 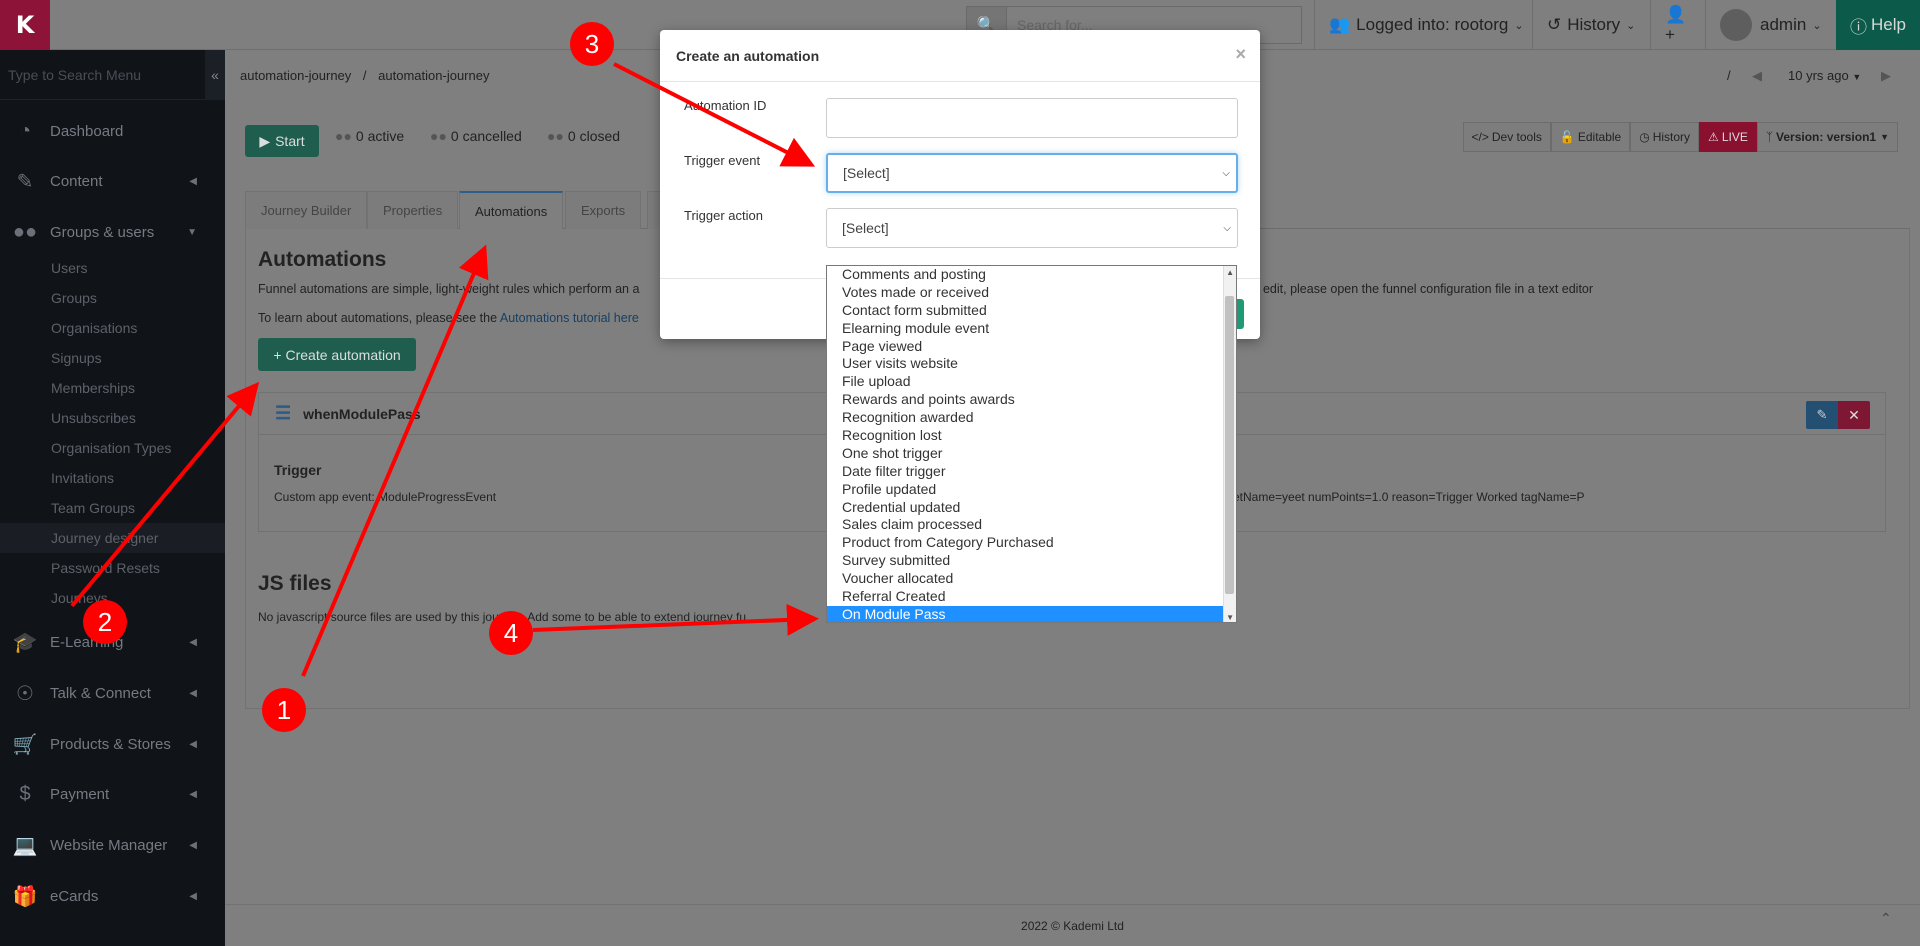 What do you see at coordinates (1888, 24) in the screenshot?
I see `help-label: Help` at bounding box center [1888, 24].